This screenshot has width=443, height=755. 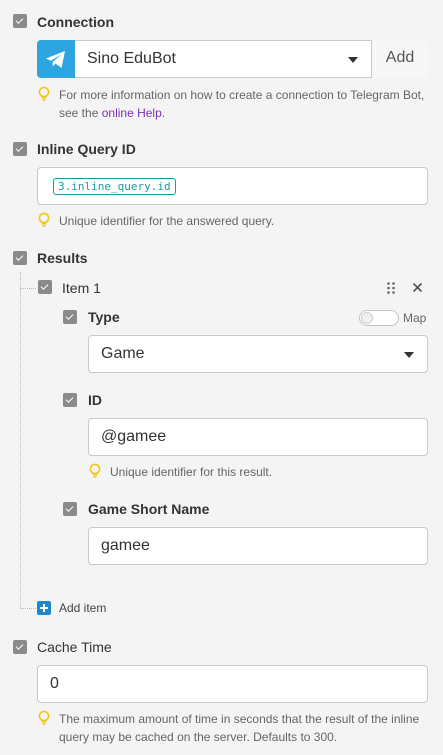 What do you see at coordinates (86, 149) in the screenshot?
I see `inline-query-id-label: Inline Query ID` at bounding box center [86, 149].